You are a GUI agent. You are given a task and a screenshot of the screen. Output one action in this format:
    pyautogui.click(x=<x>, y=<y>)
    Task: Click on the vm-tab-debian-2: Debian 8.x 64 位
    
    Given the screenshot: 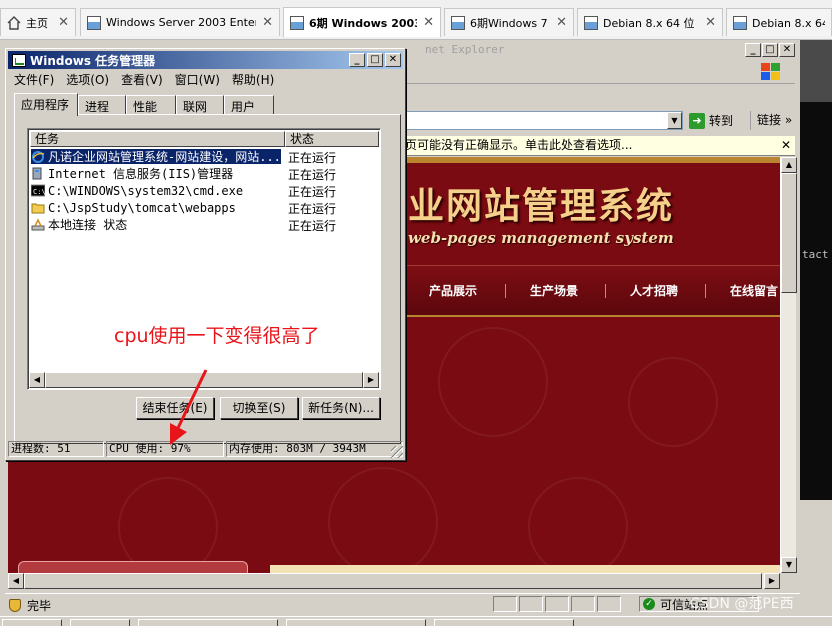 What is the action you would take?
    pyautogui.click(x=779, y=22)
    